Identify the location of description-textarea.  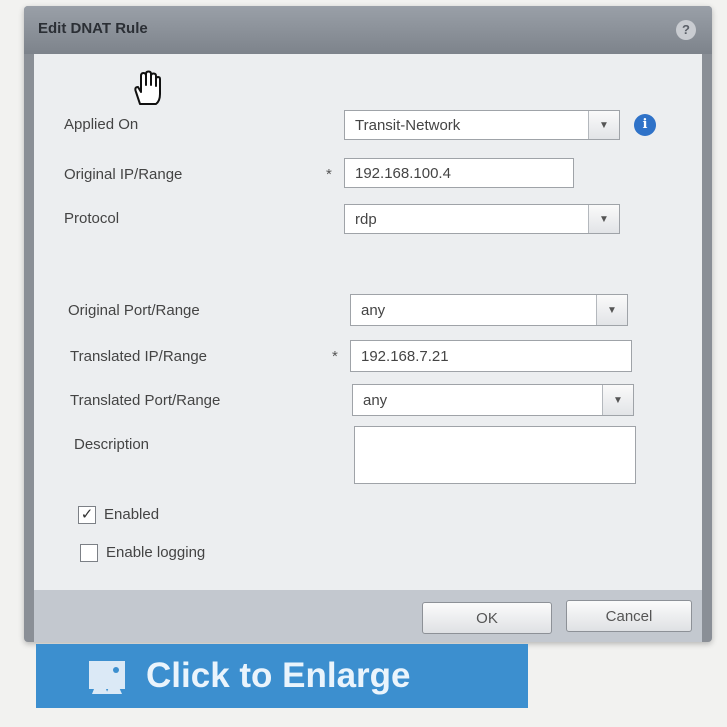
(495, 455).